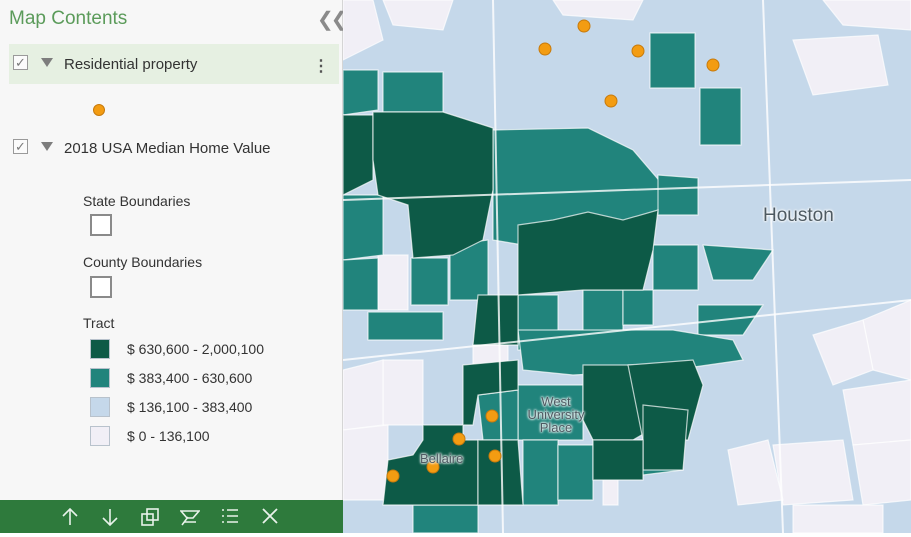  What do you see at coordinates (442, 458) in the screenshot?
I see `place-label-bellaire: Bellaire` at bounding box center [442, 458].